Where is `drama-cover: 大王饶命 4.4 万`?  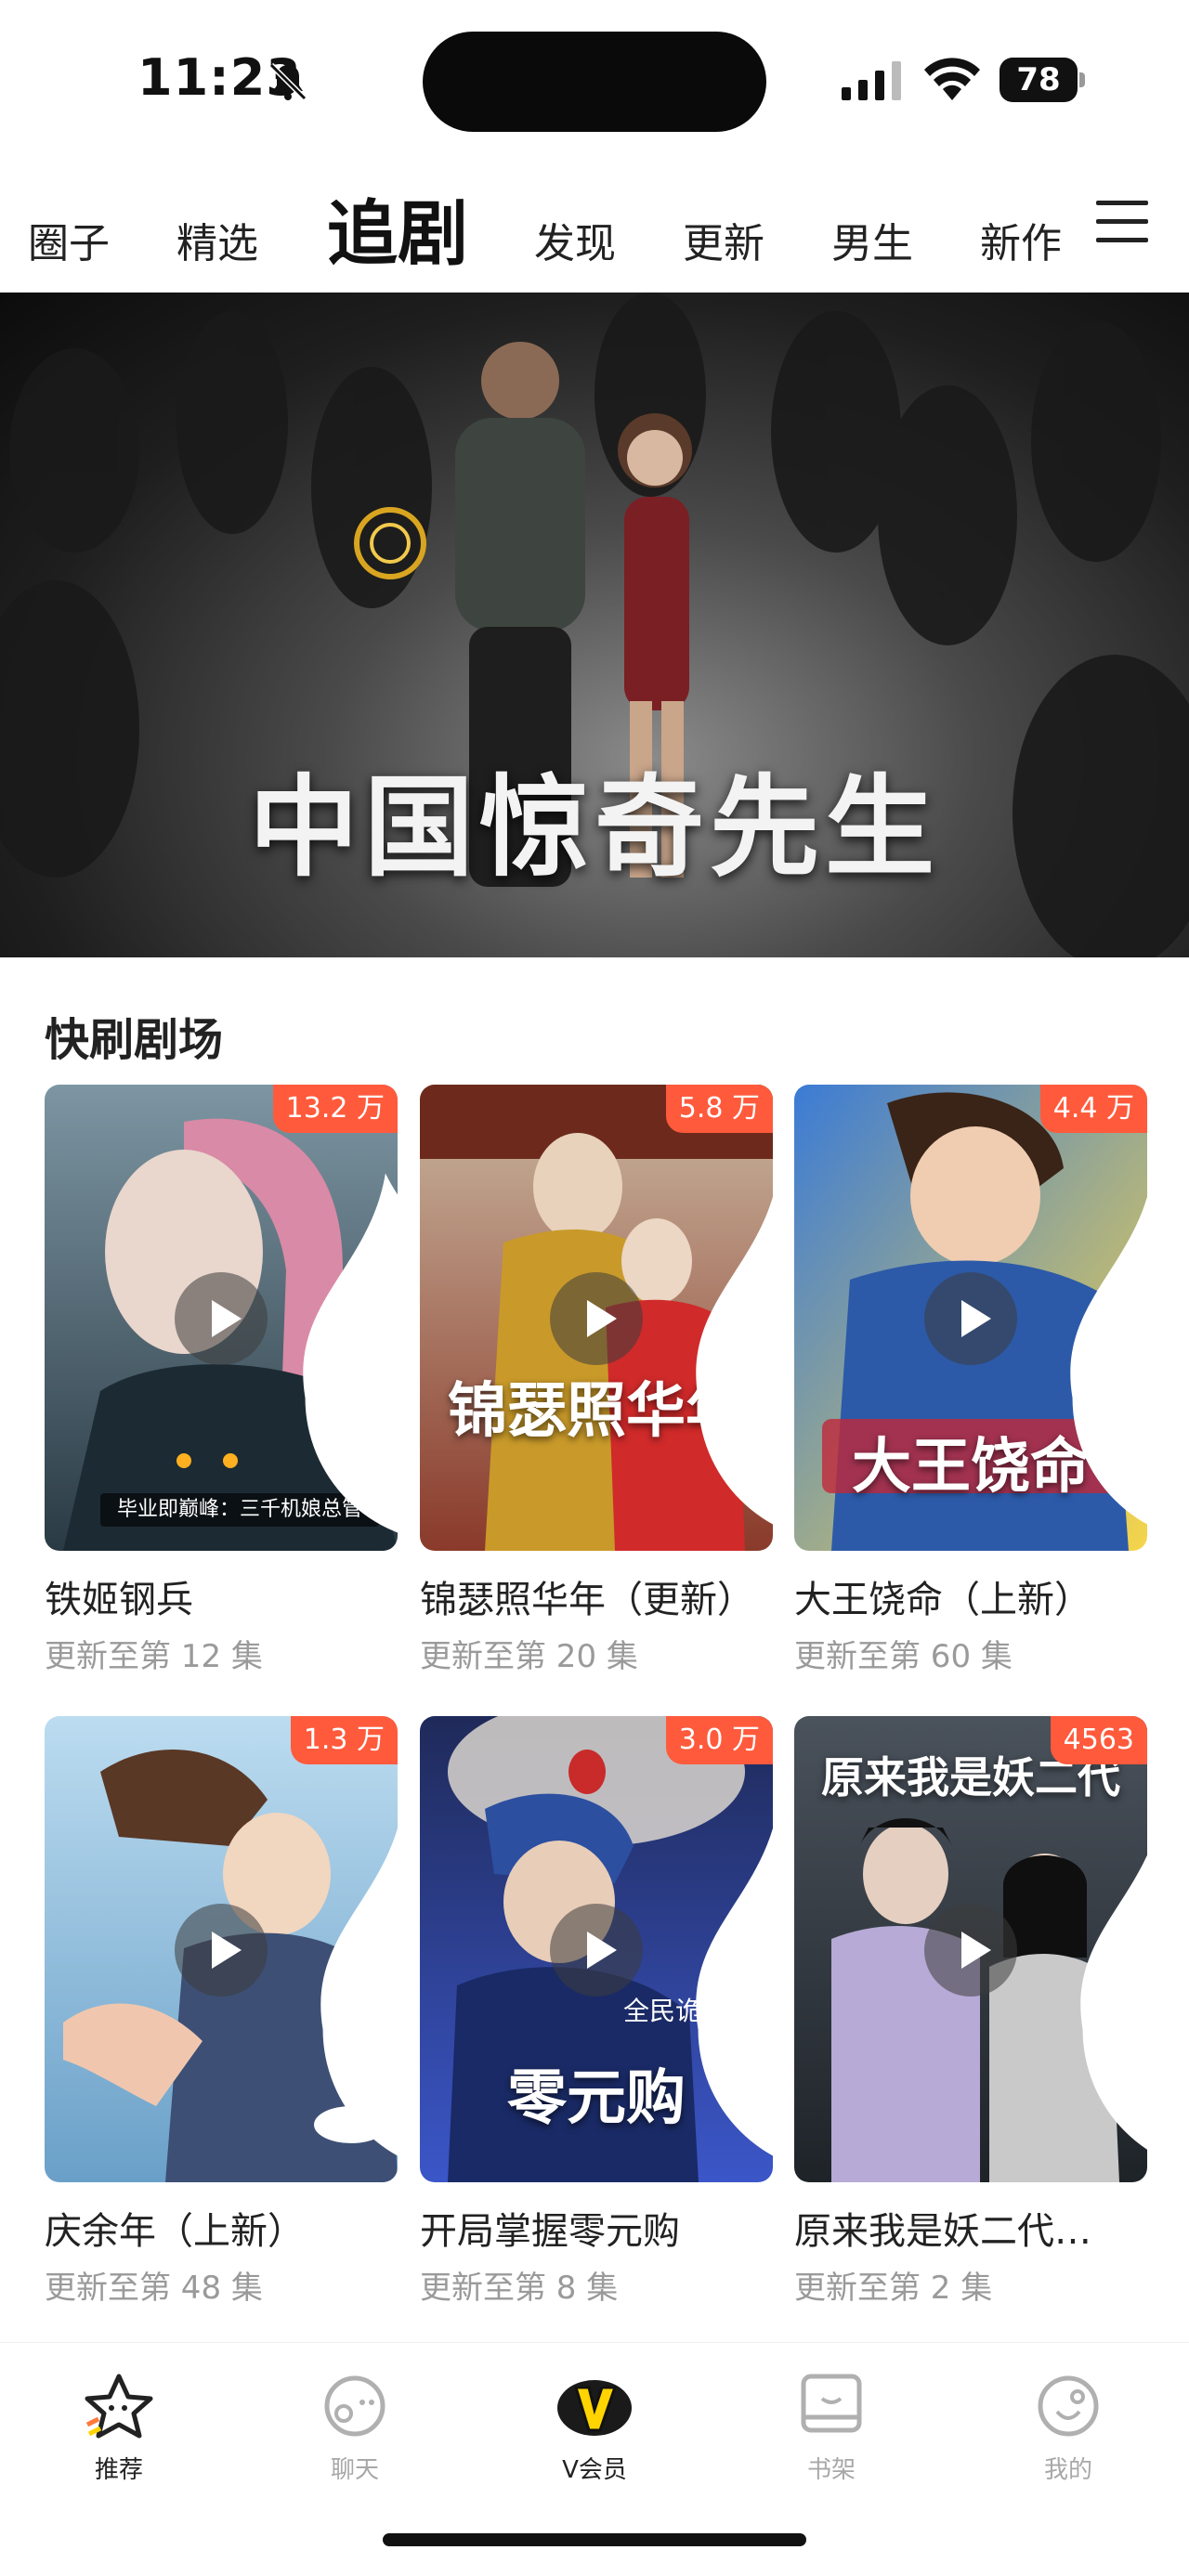 drama-cover: 大王饶命 4.4 万 is located at coordinates (971, 1318).